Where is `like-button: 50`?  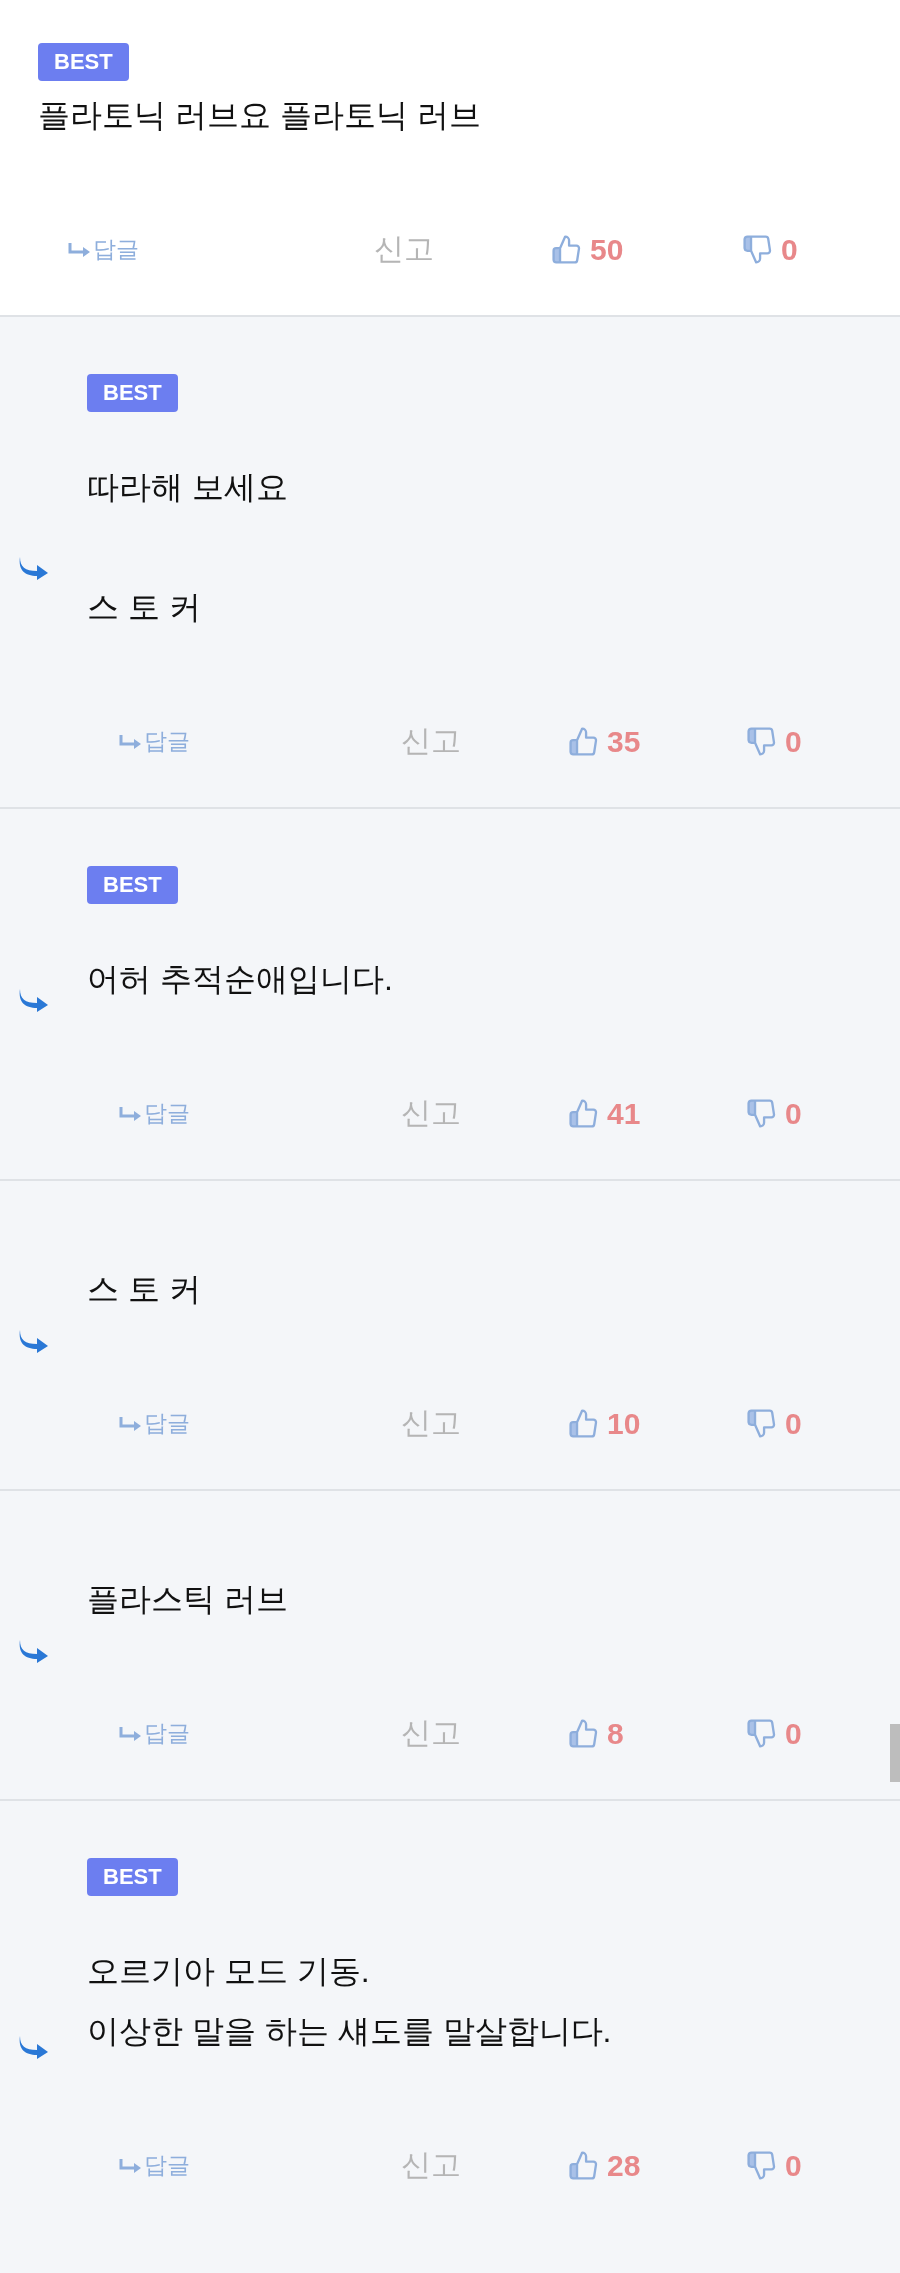 like-button: 50 is located at coordinates (587, 249).